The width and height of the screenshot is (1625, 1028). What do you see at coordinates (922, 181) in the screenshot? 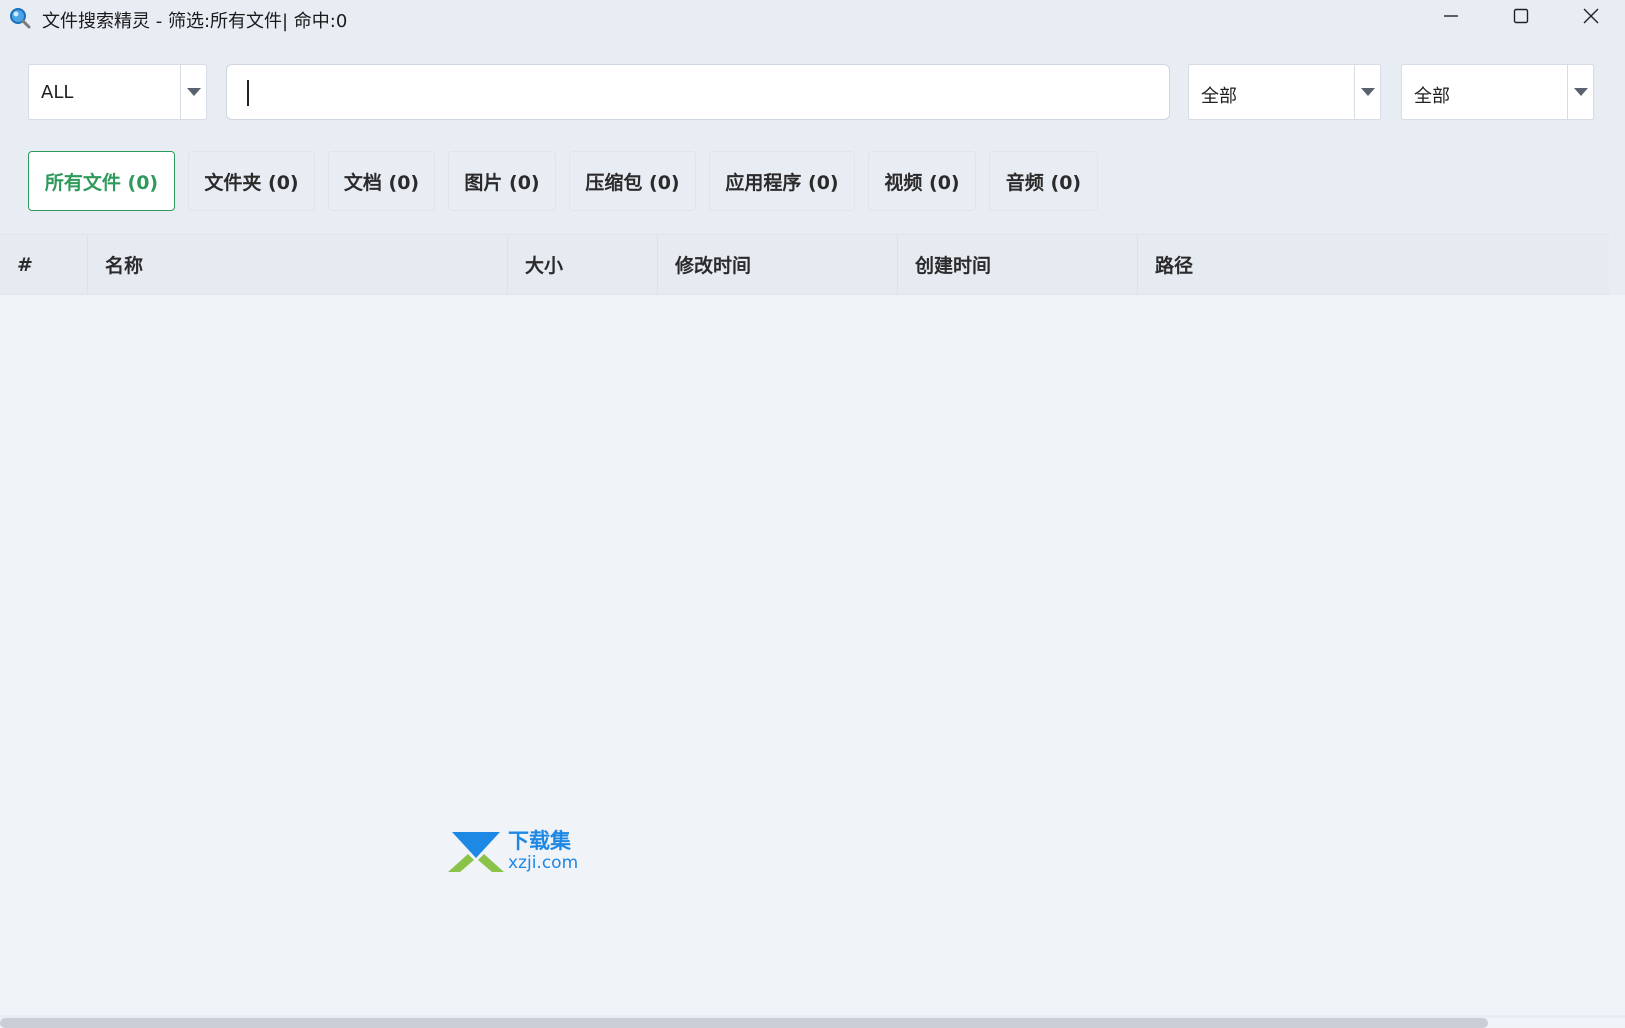
I see `tab-videos: 视频 (0)` at bounding box center [922, 181].